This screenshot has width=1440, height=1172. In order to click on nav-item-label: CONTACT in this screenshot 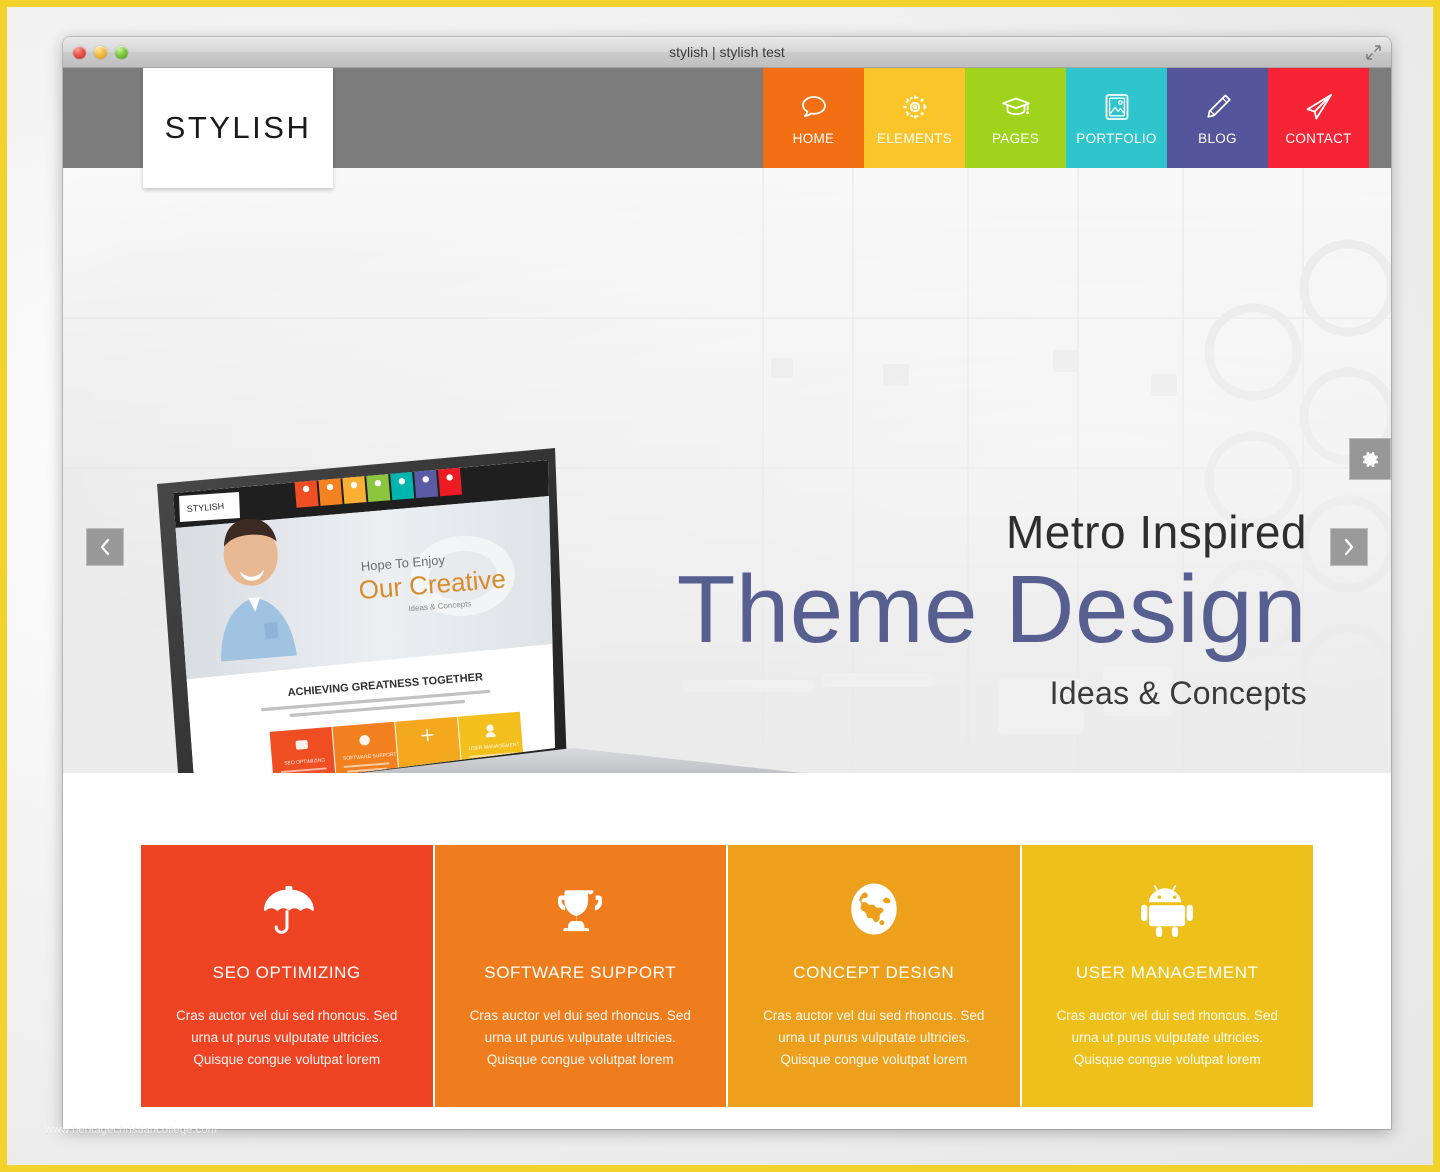, I will do `click(1318, 138)`.